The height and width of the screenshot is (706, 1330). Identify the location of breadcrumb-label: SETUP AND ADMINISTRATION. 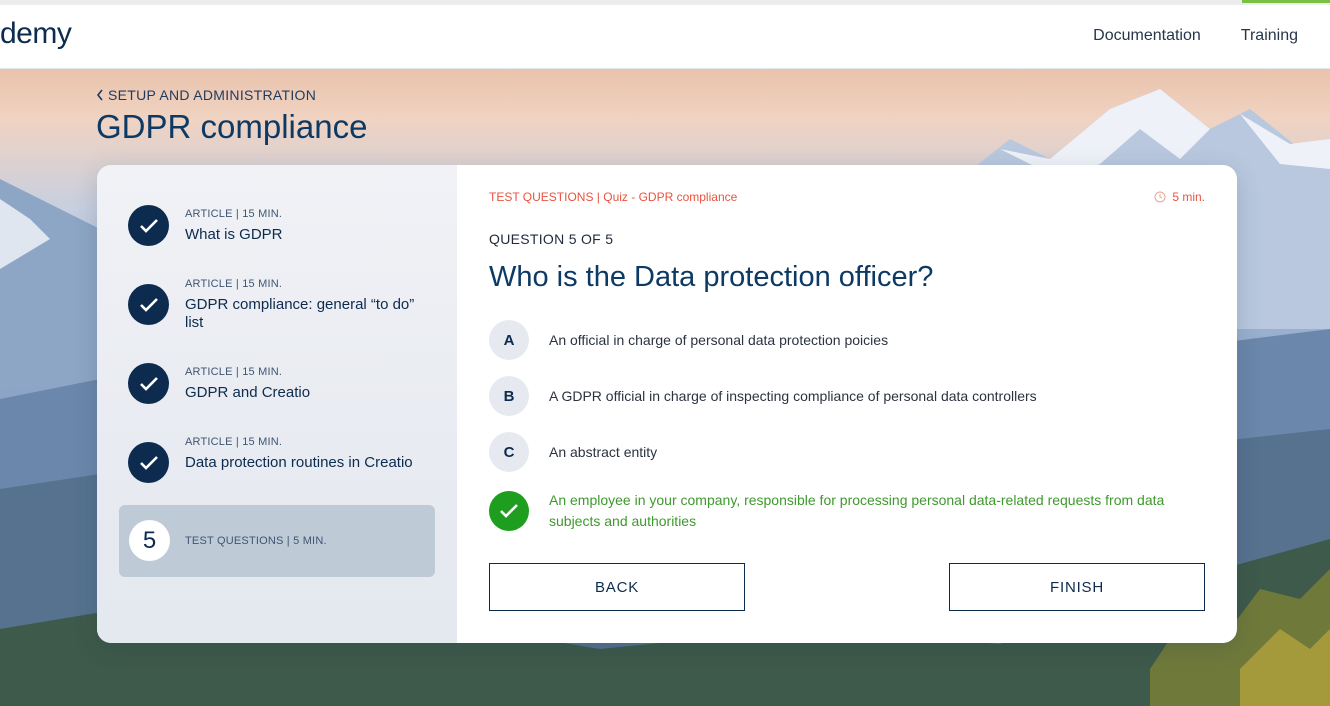
(212, 95).